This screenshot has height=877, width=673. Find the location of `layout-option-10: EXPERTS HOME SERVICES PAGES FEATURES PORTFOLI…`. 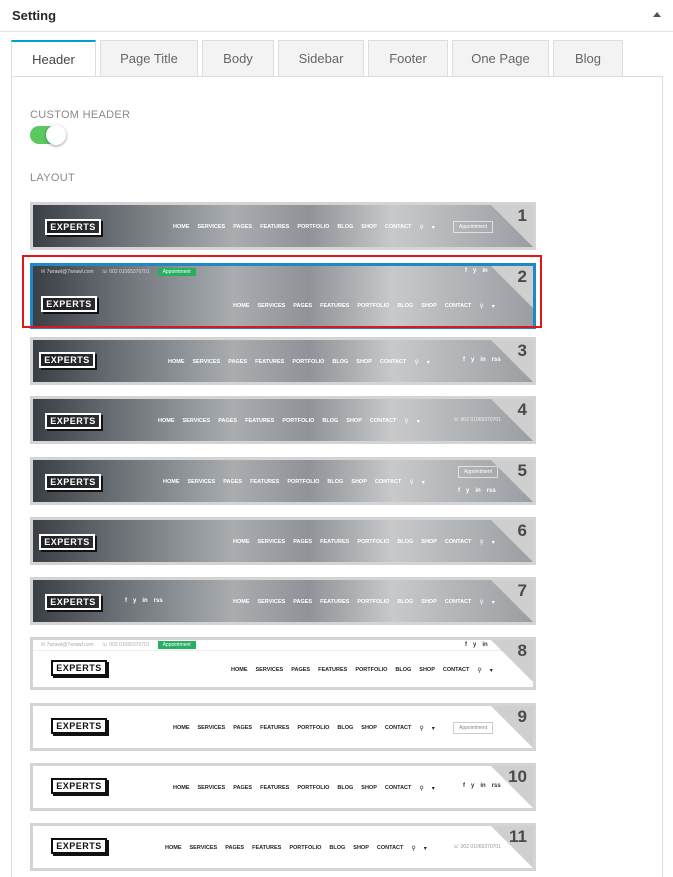

layout-option-10: EXPERTS HOME SERVICES PAGES FEATURES PORTFOLI… is located at coordinates (283, 787).